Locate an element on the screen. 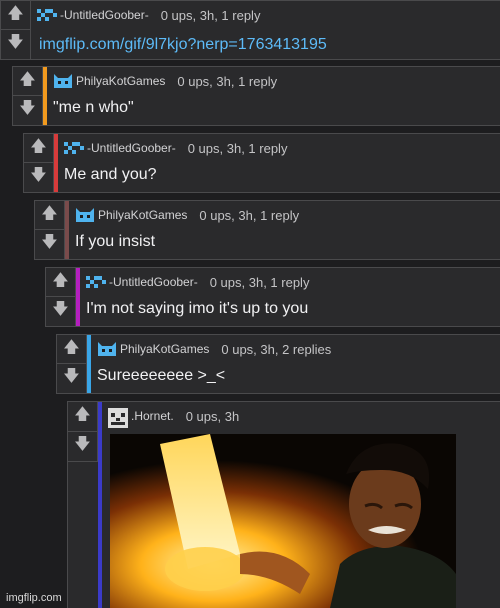  comment-text: I'm not saying imo it's up to you is located at coordinates (197, 308).